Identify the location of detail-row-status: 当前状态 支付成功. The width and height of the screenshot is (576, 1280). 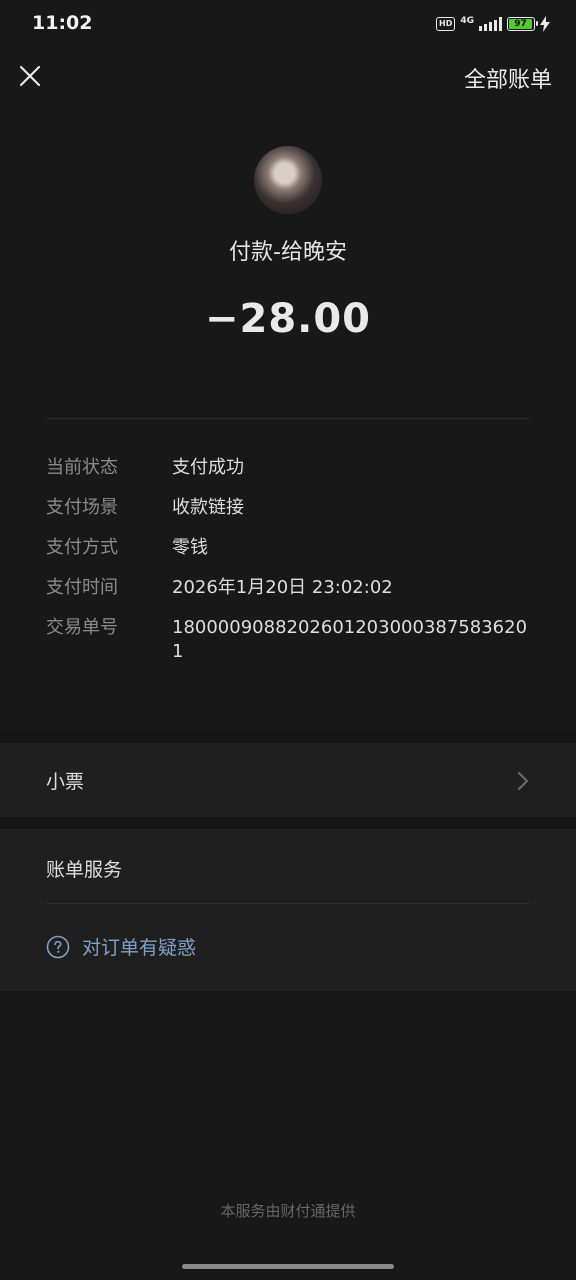
(291, 468).